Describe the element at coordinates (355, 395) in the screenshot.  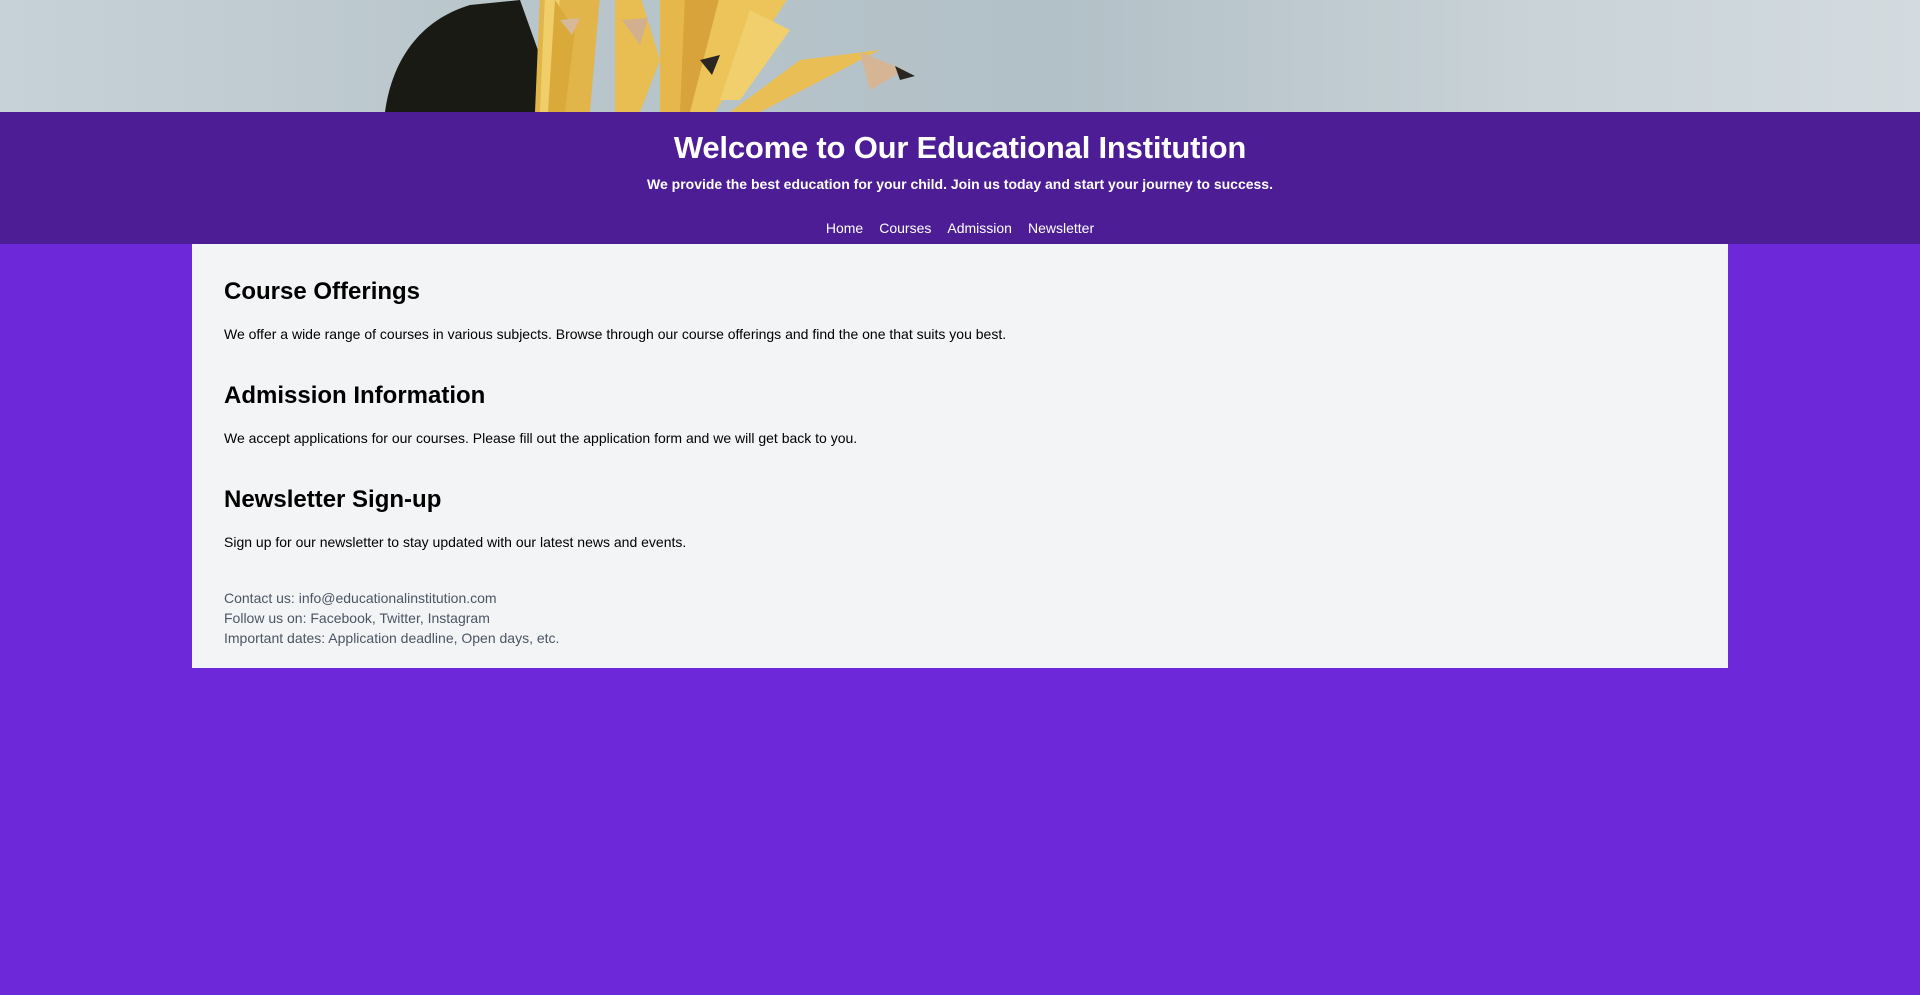
I see `section-heading: Admission Information` at that location.